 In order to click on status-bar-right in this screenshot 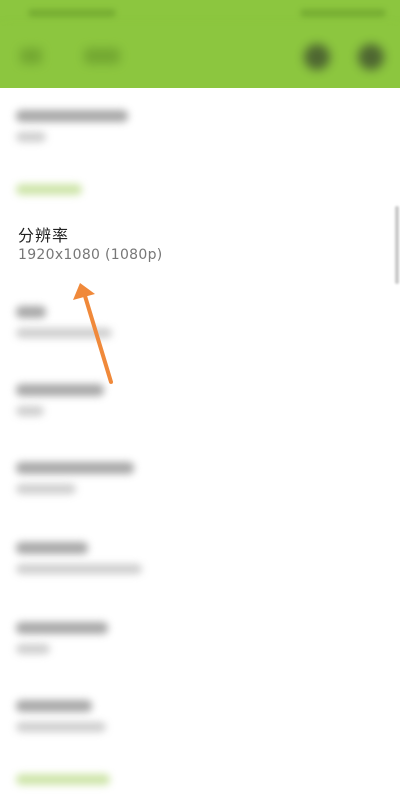, I will do `click(343, 13)`.